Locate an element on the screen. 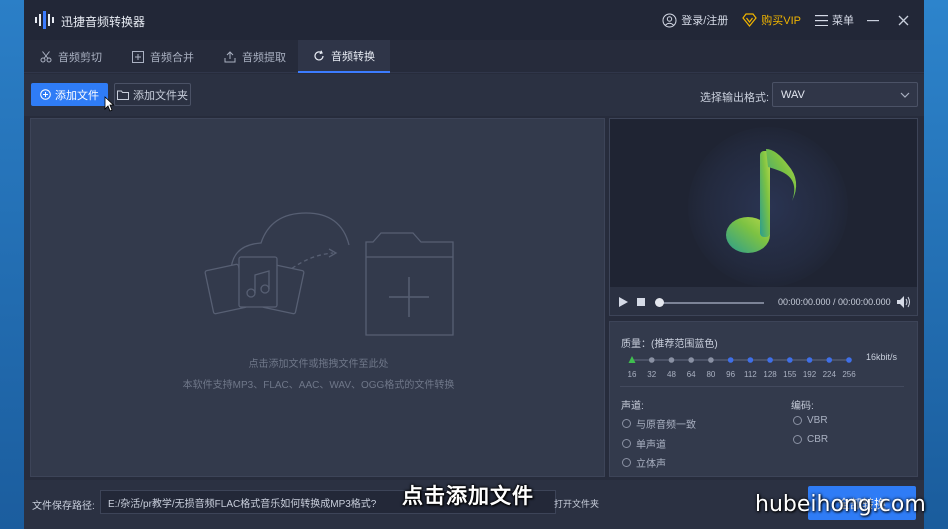 The image size is (948, 529). tab-label: 音频合并 is located at coordinates (172, 57).